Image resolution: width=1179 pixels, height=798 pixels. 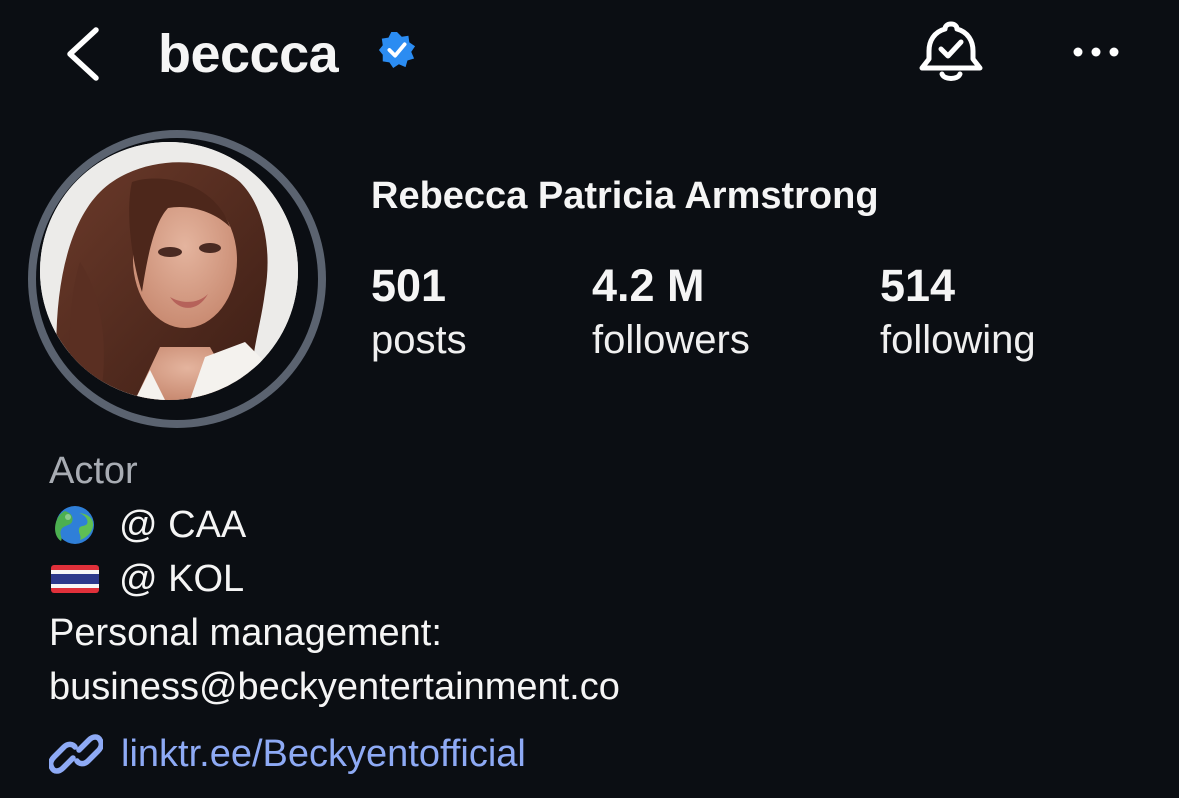 What do you see at coordinates (83, 54) in the screenshot?
I see `chevron-left-icon` at bounding box center [83, 54].